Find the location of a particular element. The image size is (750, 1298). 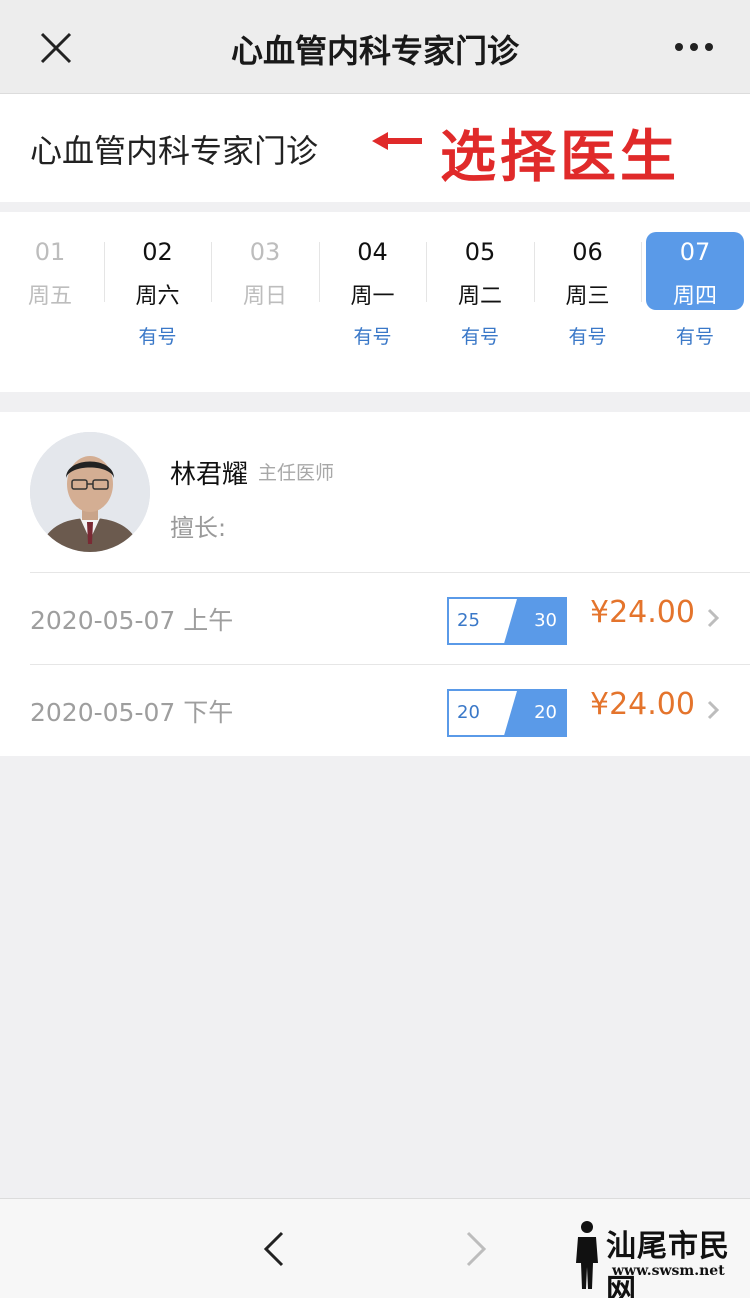

watermark: 汕尾市民网 www.swsm.net is located at coordinates (657, 1257).